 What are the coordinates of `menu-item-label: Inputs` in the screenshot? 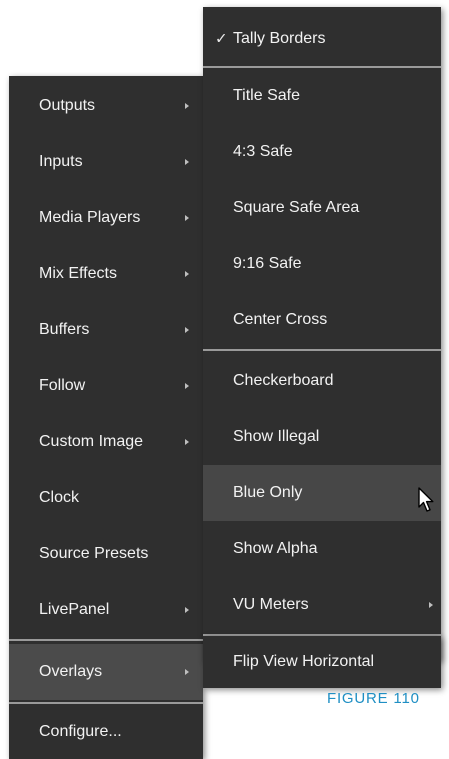 It's located at (61, 161).